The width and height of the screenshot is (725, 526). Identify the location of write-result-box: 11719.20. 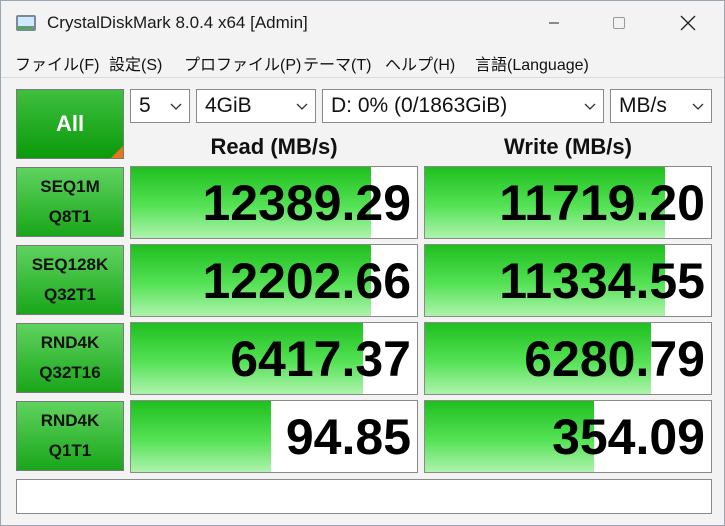
(568, 202).